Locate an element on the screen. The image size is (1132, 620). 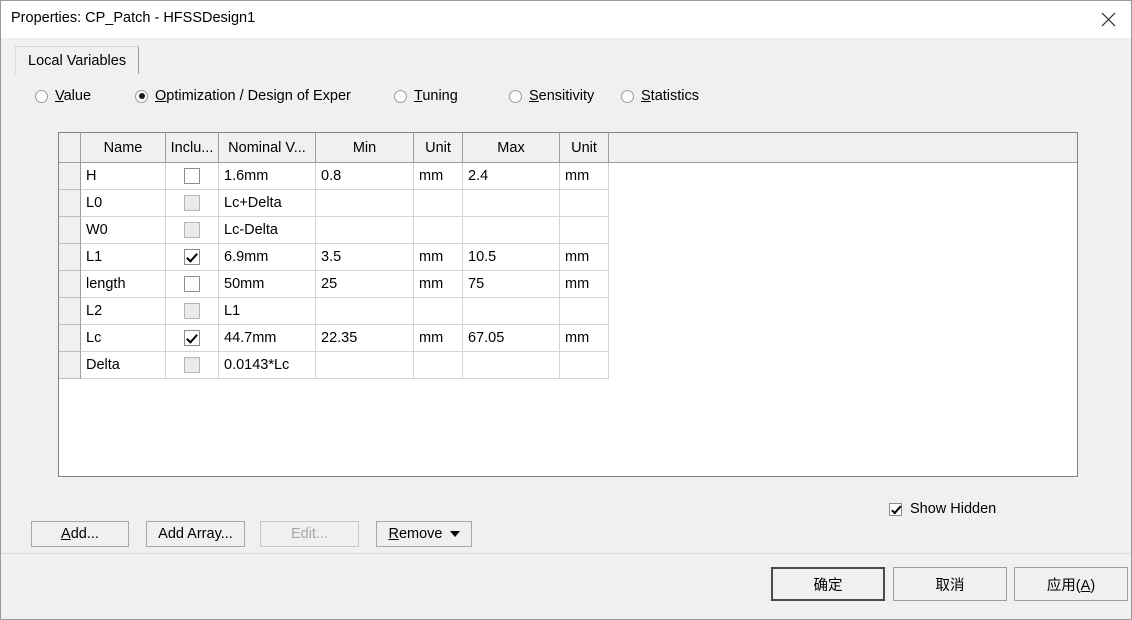
cell-min: 3.5 is located at coordinates (365, 257).